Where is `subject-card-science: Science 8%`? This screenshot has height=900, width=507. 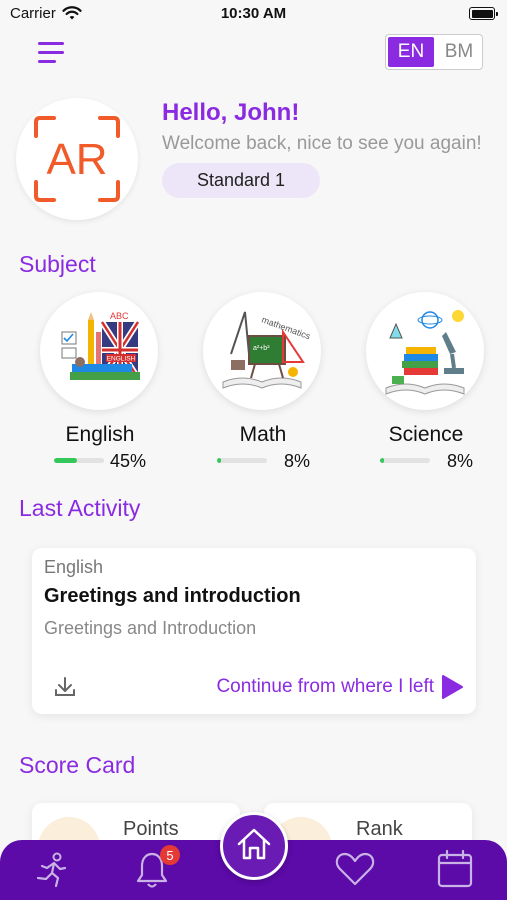
subject-card-science: Science 8% is located at coordinates (426, 382).